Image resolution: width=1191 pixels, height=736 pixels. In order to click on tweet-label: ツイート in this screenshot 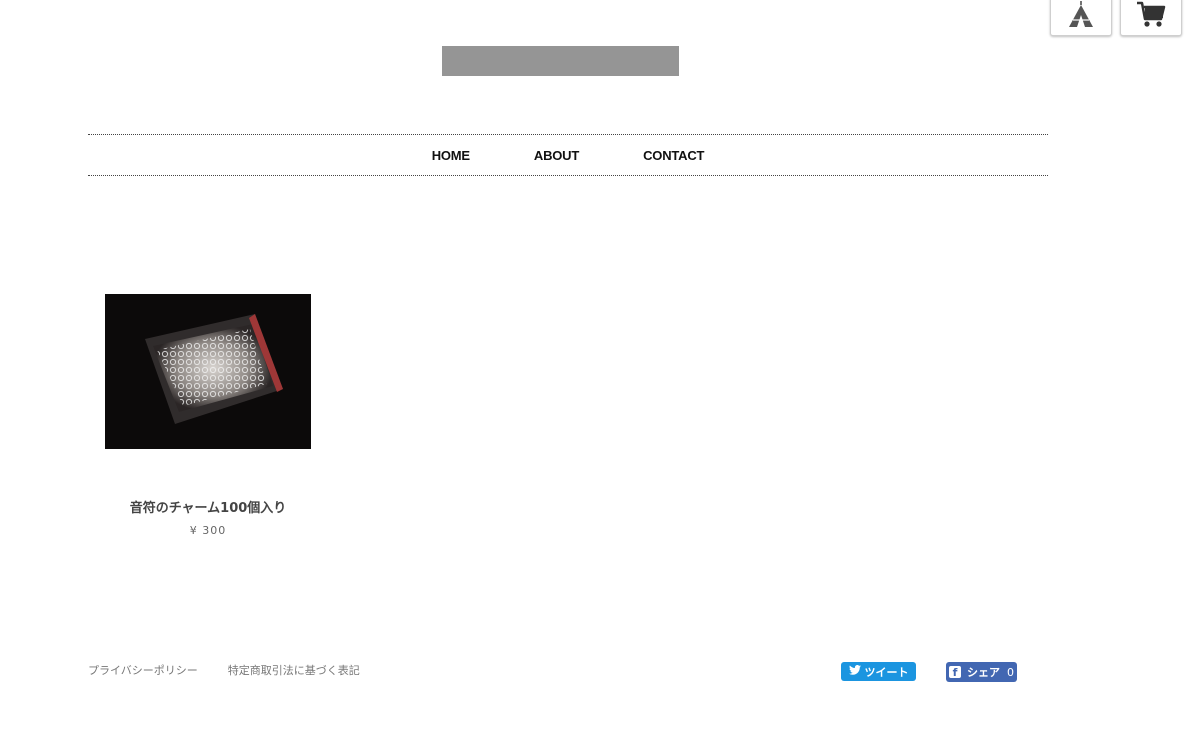, I will do `click(886, 672)`.